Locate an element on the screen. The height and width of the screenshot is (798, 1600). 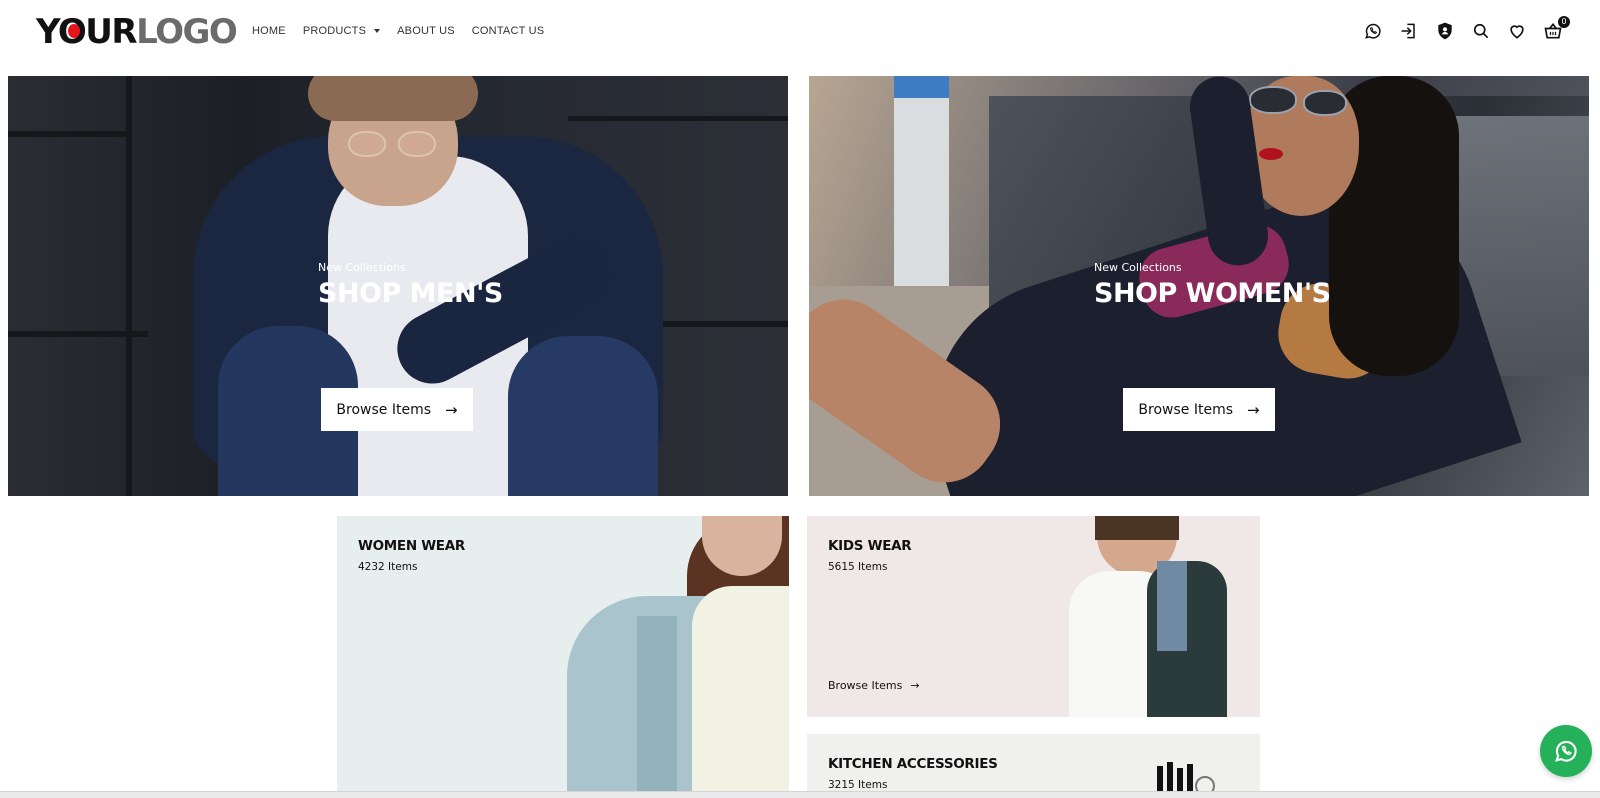
nav-contact-label: CONTACT US is located at coordinates (508, 31).